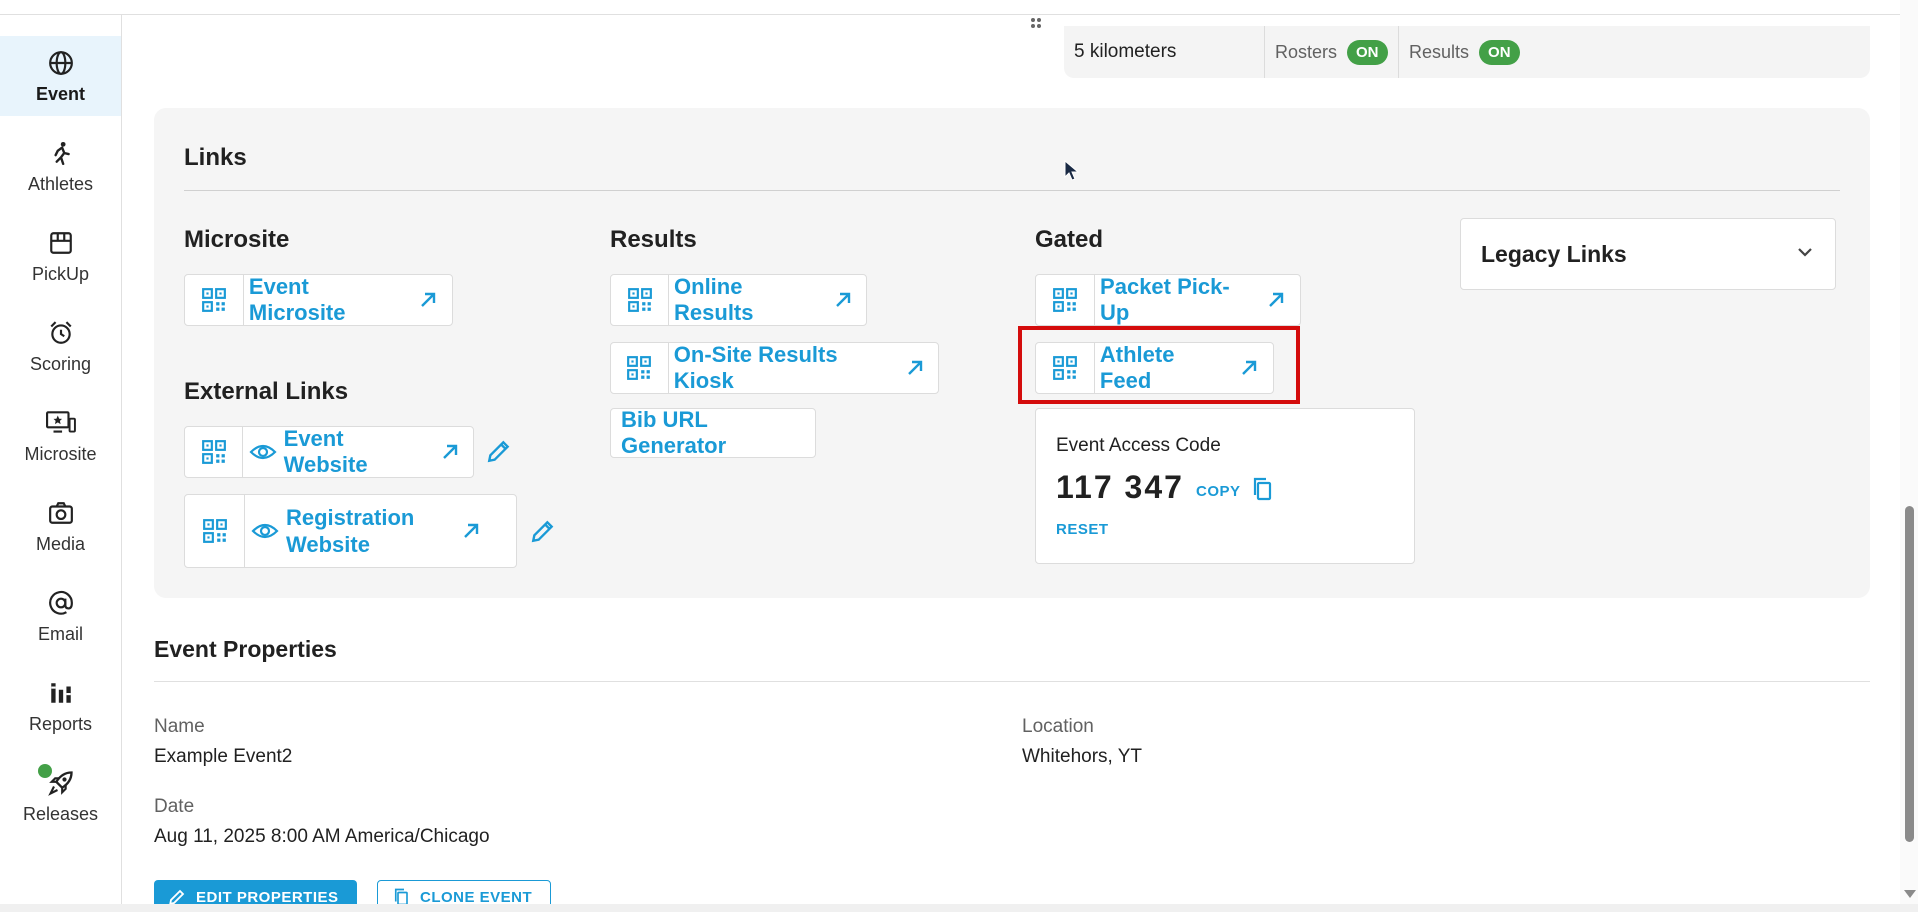  I want to click on link-label: Bib URL Generator, so click(674, 432).